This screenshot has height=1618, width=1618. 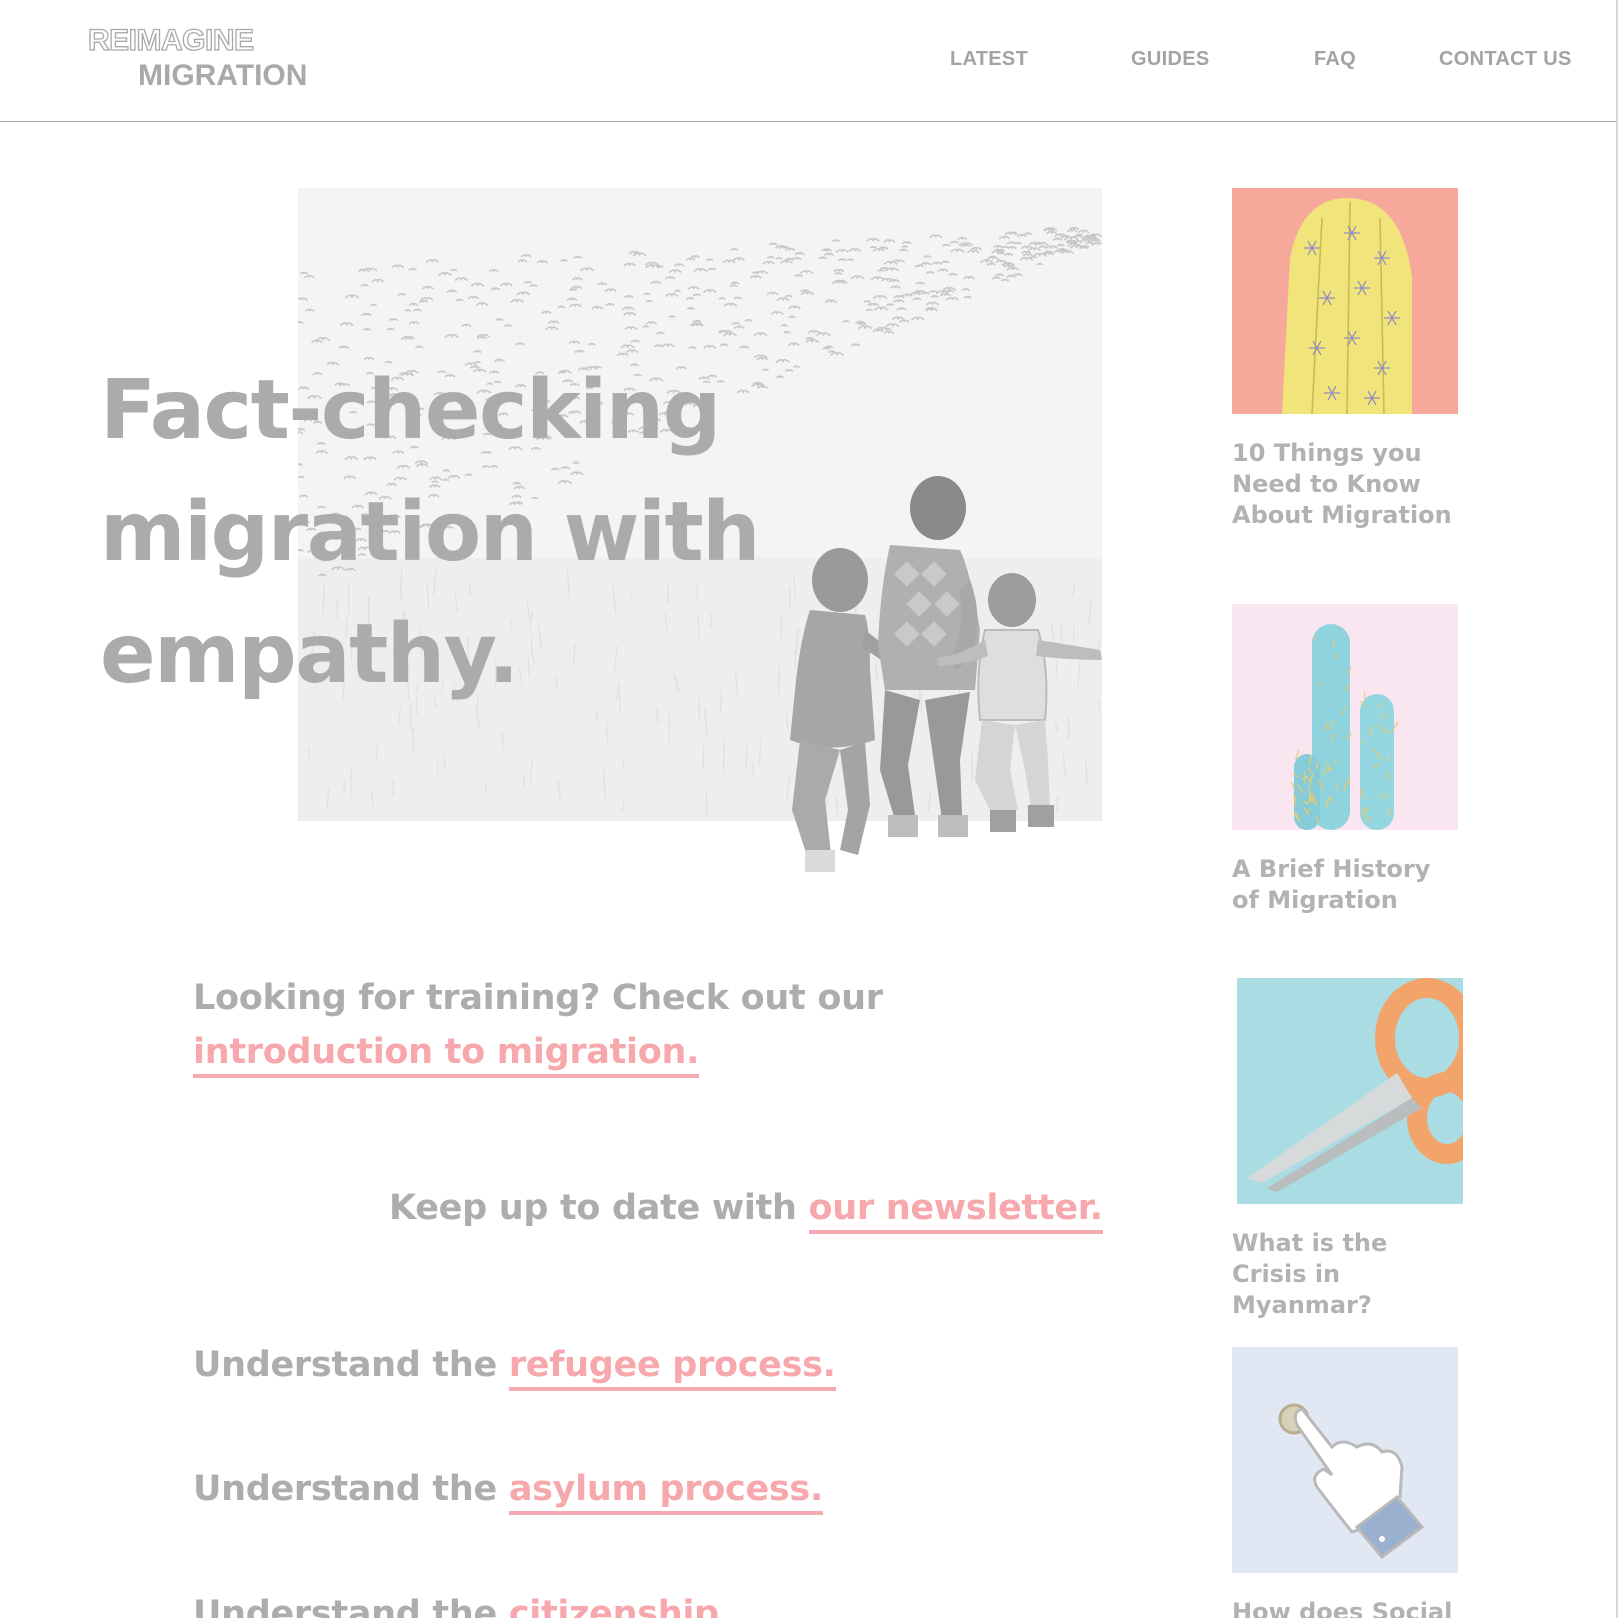 What do you see at coordinates (665, 1492) in the screenshot?
I see `link-asylum-process: asylum process.` at bounding box center [665, 1492].